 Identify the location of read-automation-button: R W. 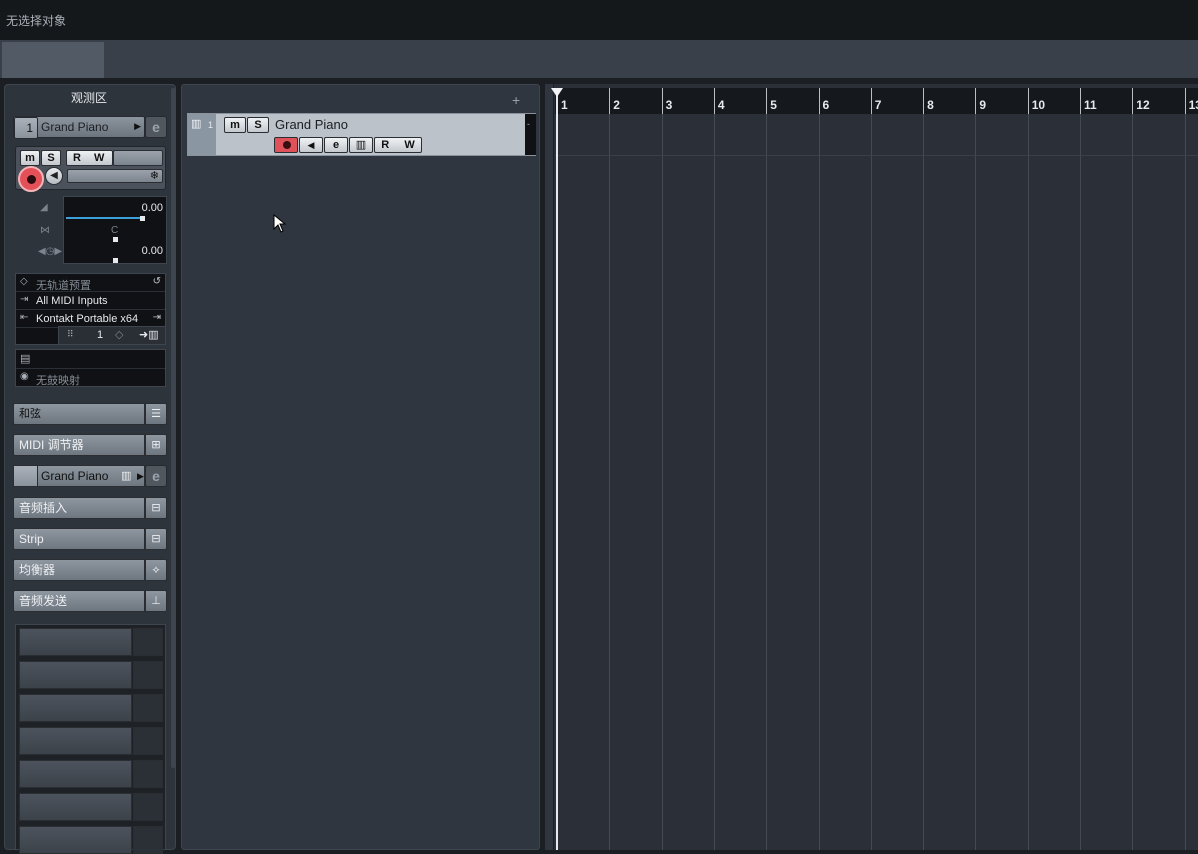
(89, 158).